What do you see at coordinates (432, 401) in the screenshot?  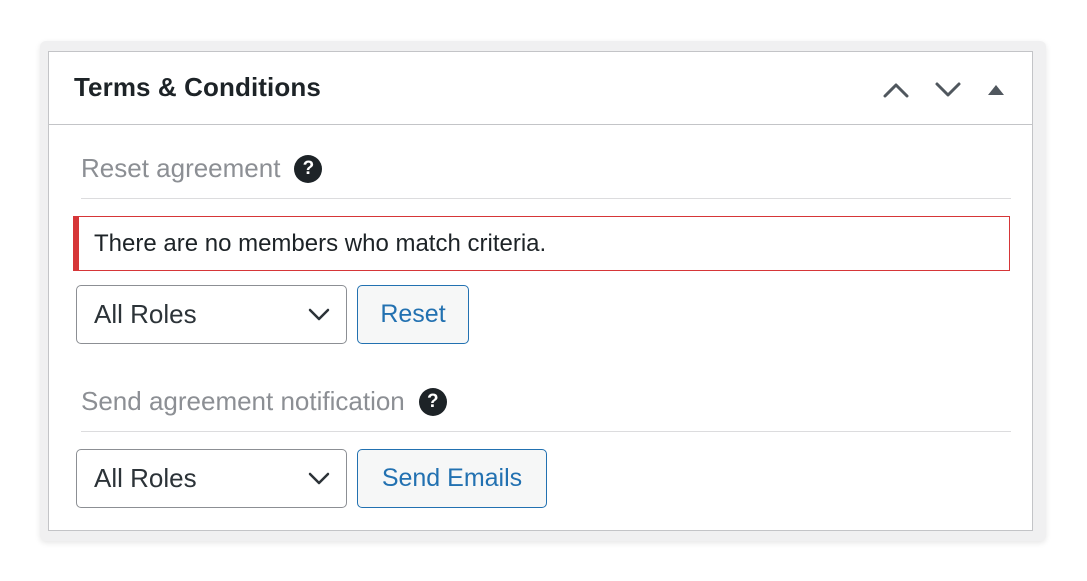 I see `send-help-icon: ?` at bounding box center [432, 401].